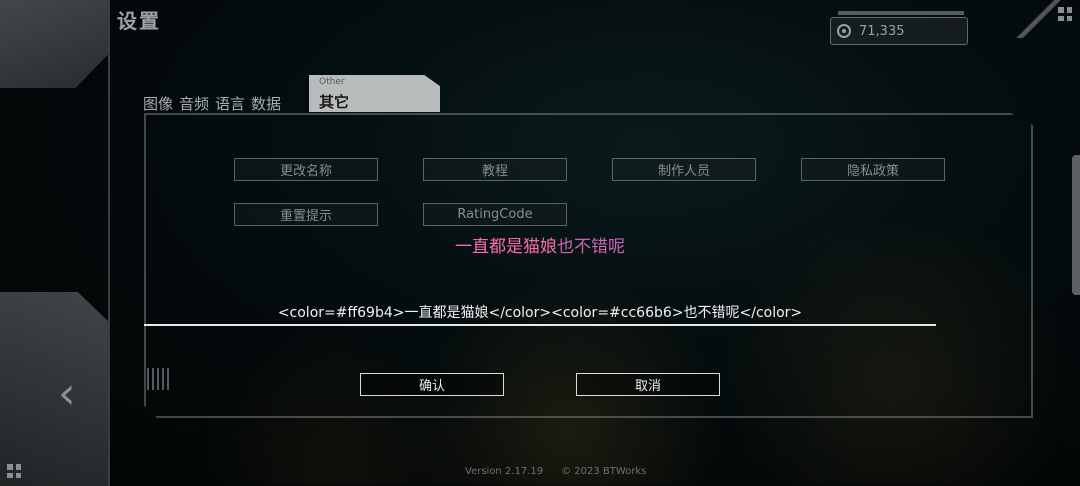  Describe the element at coordinates (334, 102) in the screenshot. I see `tab-other-label: 其它` at that location.